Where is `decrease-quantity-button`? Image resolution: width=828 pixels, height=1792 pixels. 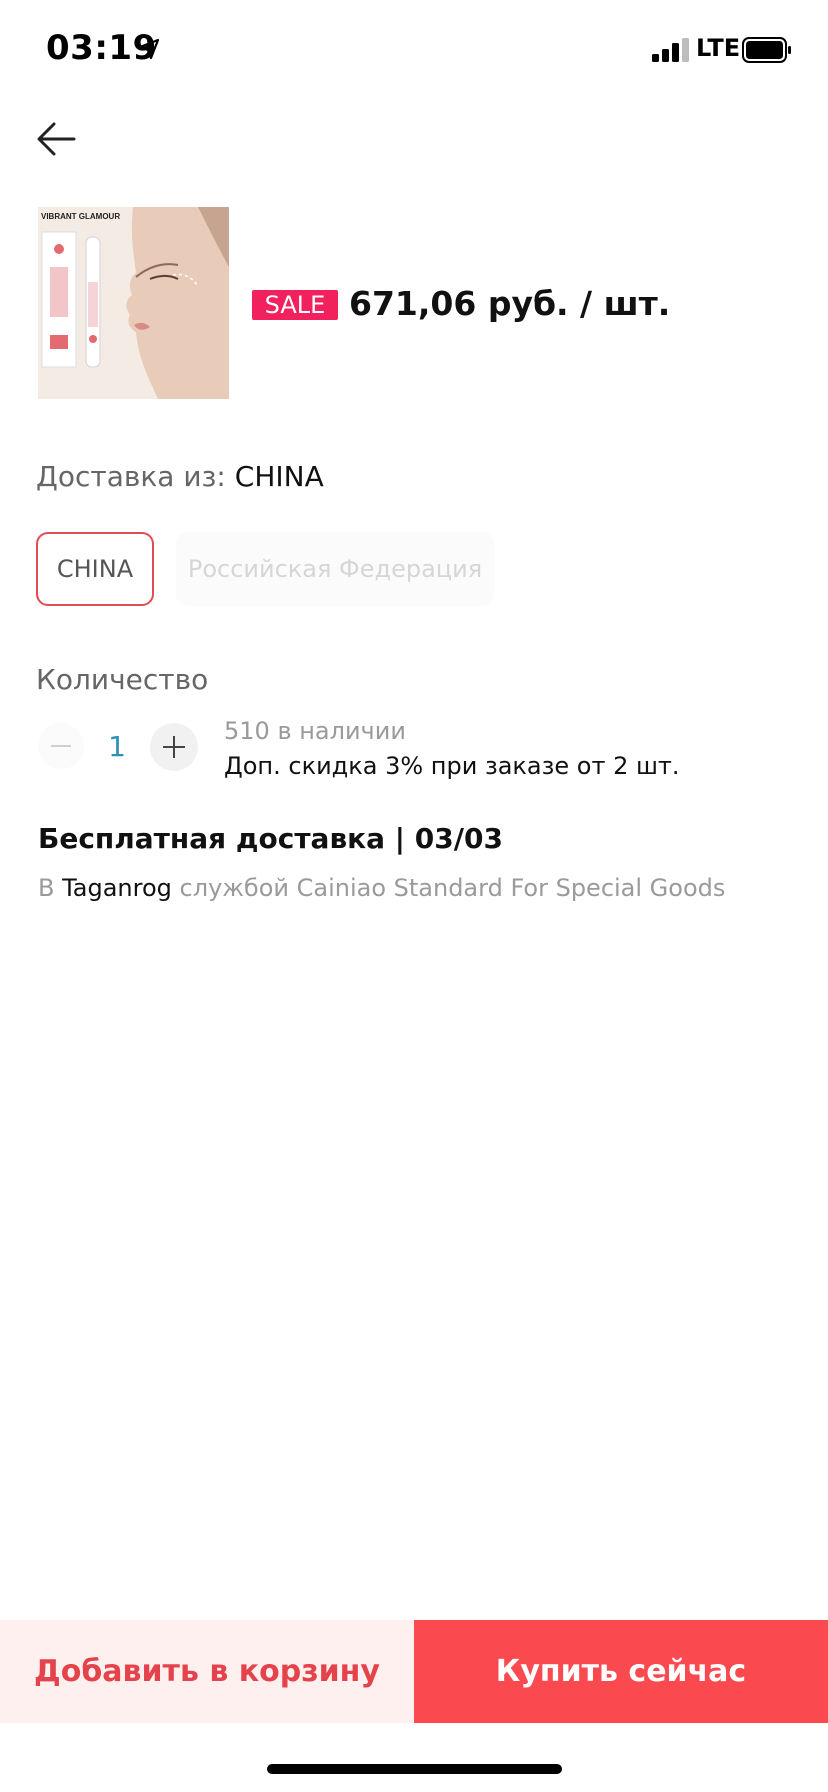
decrease-quantity-button is located at coordinates (61, 746).